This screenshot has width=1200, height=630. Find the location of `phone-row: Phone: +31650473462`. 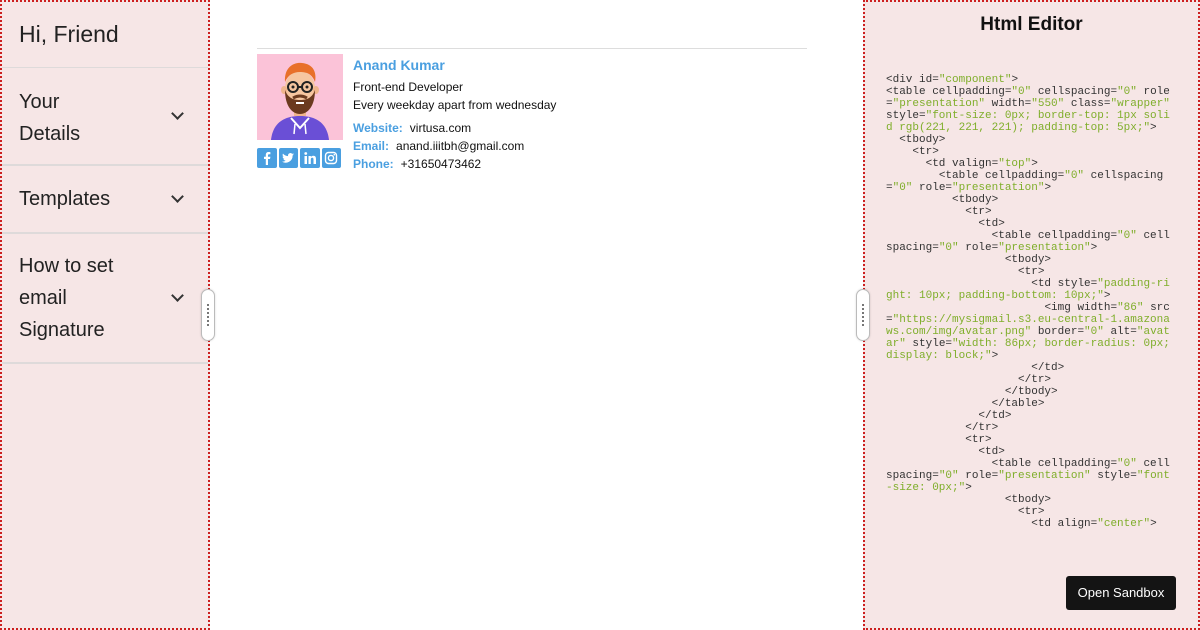

phone-row: Phone: +31650473462 is located at coordinates (454, 164).